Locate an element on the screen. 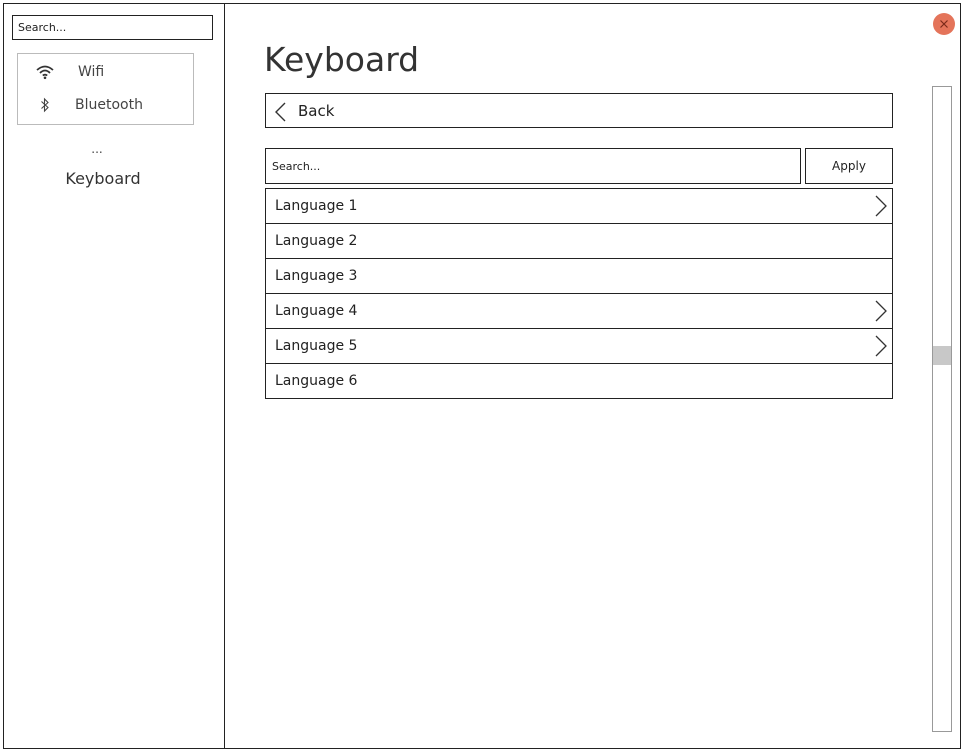 The width and height of the screenshot is (964, 753). scrollbar-thumb is located at coordinates (942, 355).